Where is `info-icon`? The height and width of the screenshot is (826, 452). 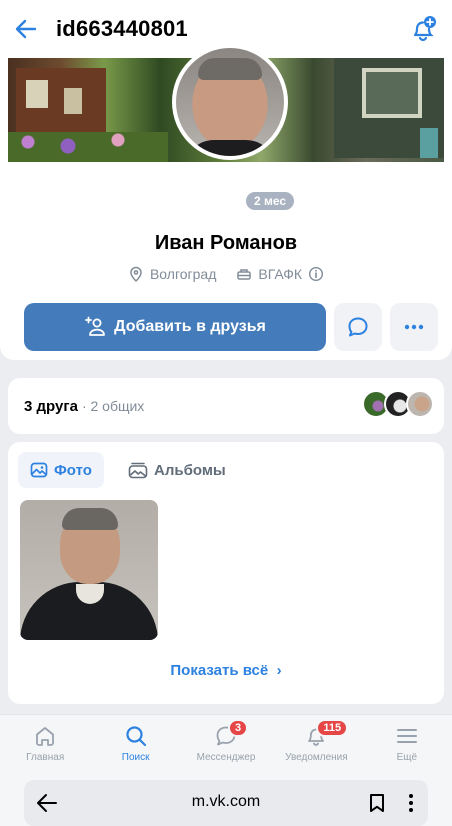
info-icon is located at coordinates (316, 274).